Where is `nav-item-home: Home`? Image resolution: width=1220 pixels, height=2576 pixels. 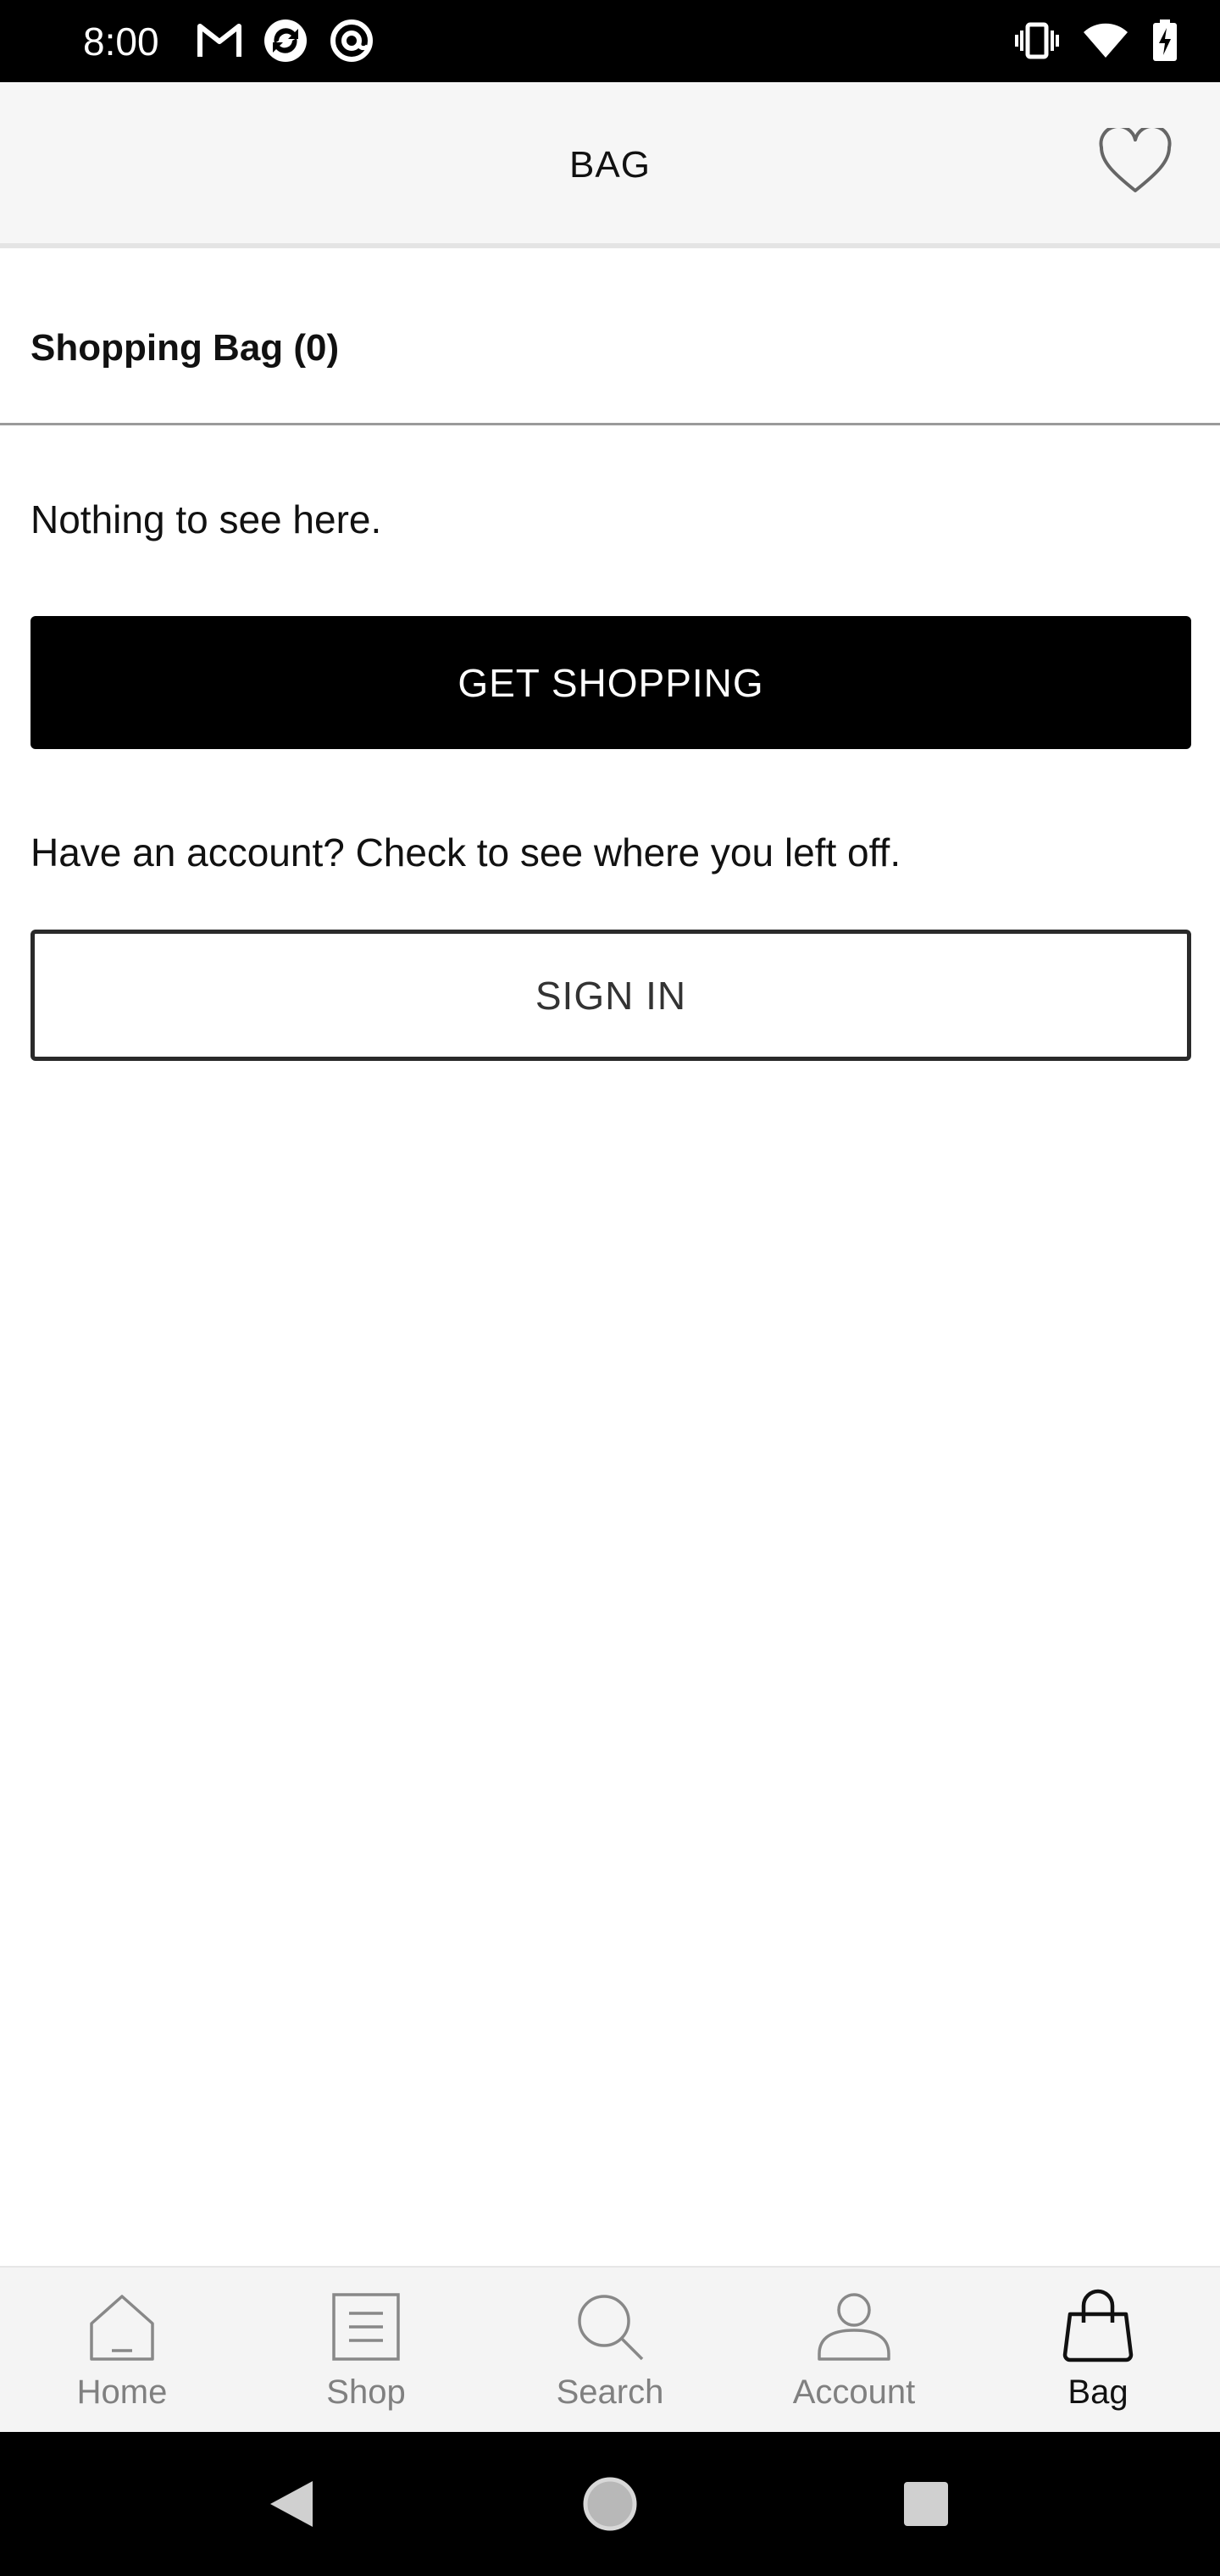
nav-item-home: Home is located at coordinates (122, 2350).